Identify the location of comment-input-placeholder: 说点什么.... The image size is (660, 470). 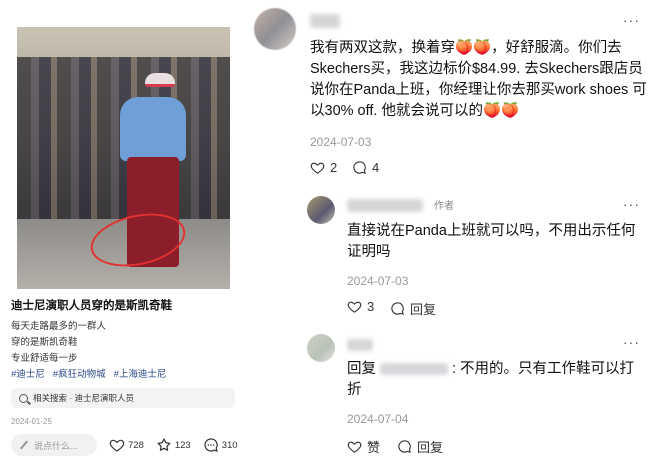
(56, 445).